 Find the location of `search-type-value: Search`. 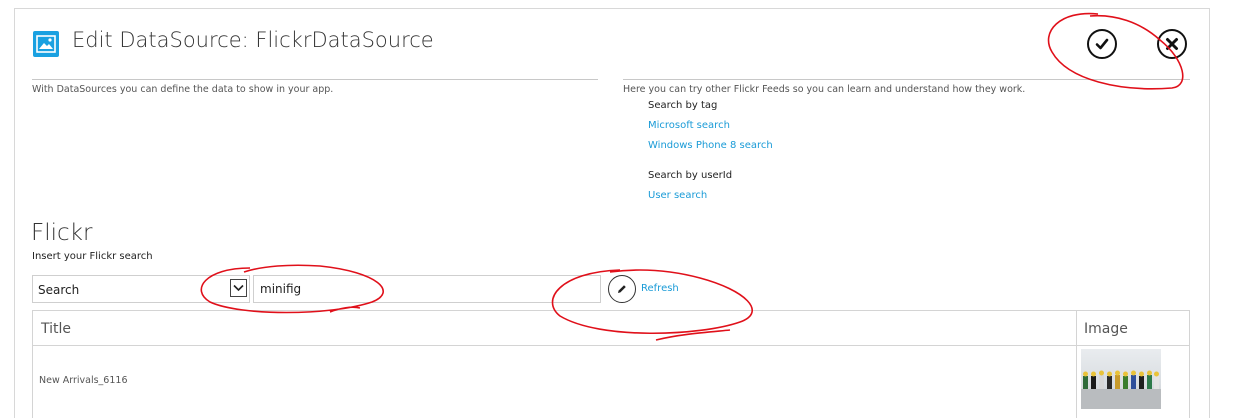

search-type-value: Search is located at coordinates (59, 290).